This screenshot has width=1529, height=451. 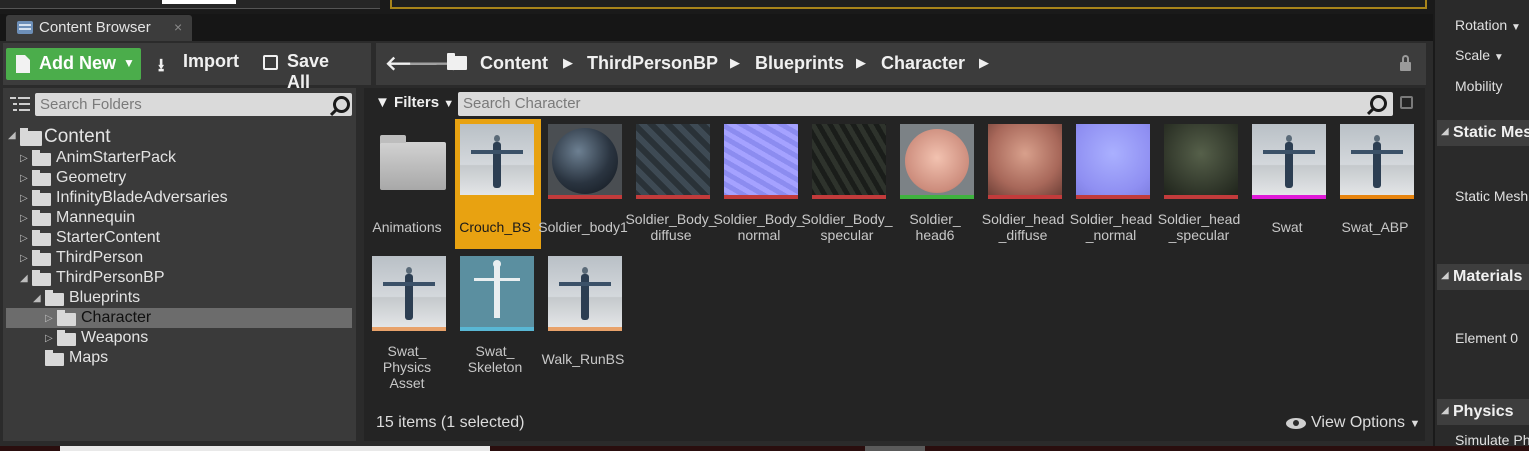 What do you see at coordinates (847, 184) in the screenshot?
I see `asset-tile: Soldier_Body_ specular` at bounding box center [847, 184].